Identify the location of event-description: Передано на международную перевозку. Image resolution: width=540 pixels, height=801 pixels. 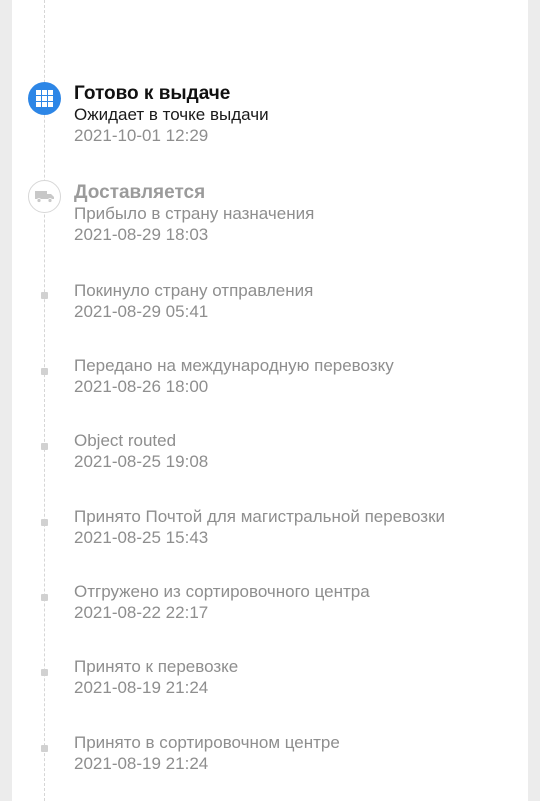
(234, 365).